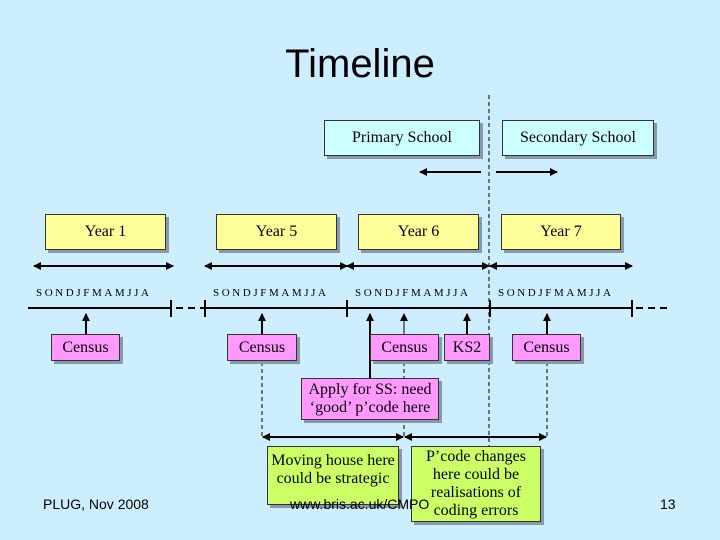 The width and height of the screenshot is (720, 540). What do you see at coordinates (333, 460) in the screenshot?
I see `moving-line-1: Moving house here` at bounding box center [333, 460].